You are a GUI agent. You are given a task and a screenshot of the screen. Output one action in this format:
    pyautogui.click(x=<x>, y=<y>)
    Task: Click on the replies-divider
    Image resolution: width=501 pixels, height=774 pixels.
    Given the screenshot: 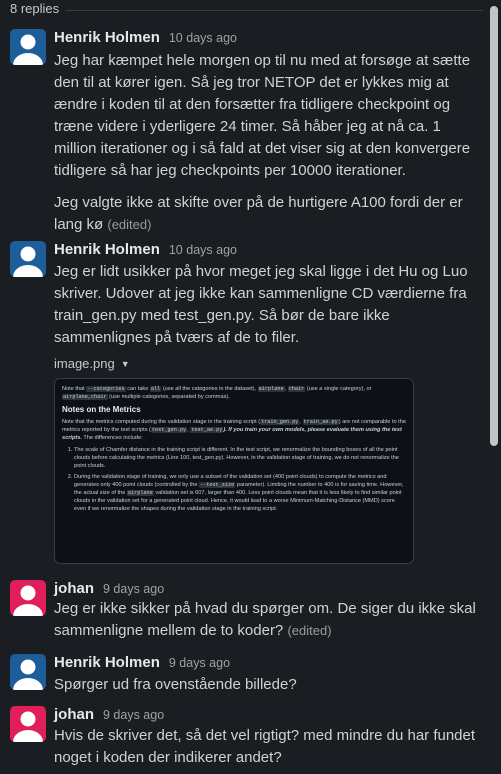 What is the action you would take?
    pyautogui.click(x=274, y=10)
    